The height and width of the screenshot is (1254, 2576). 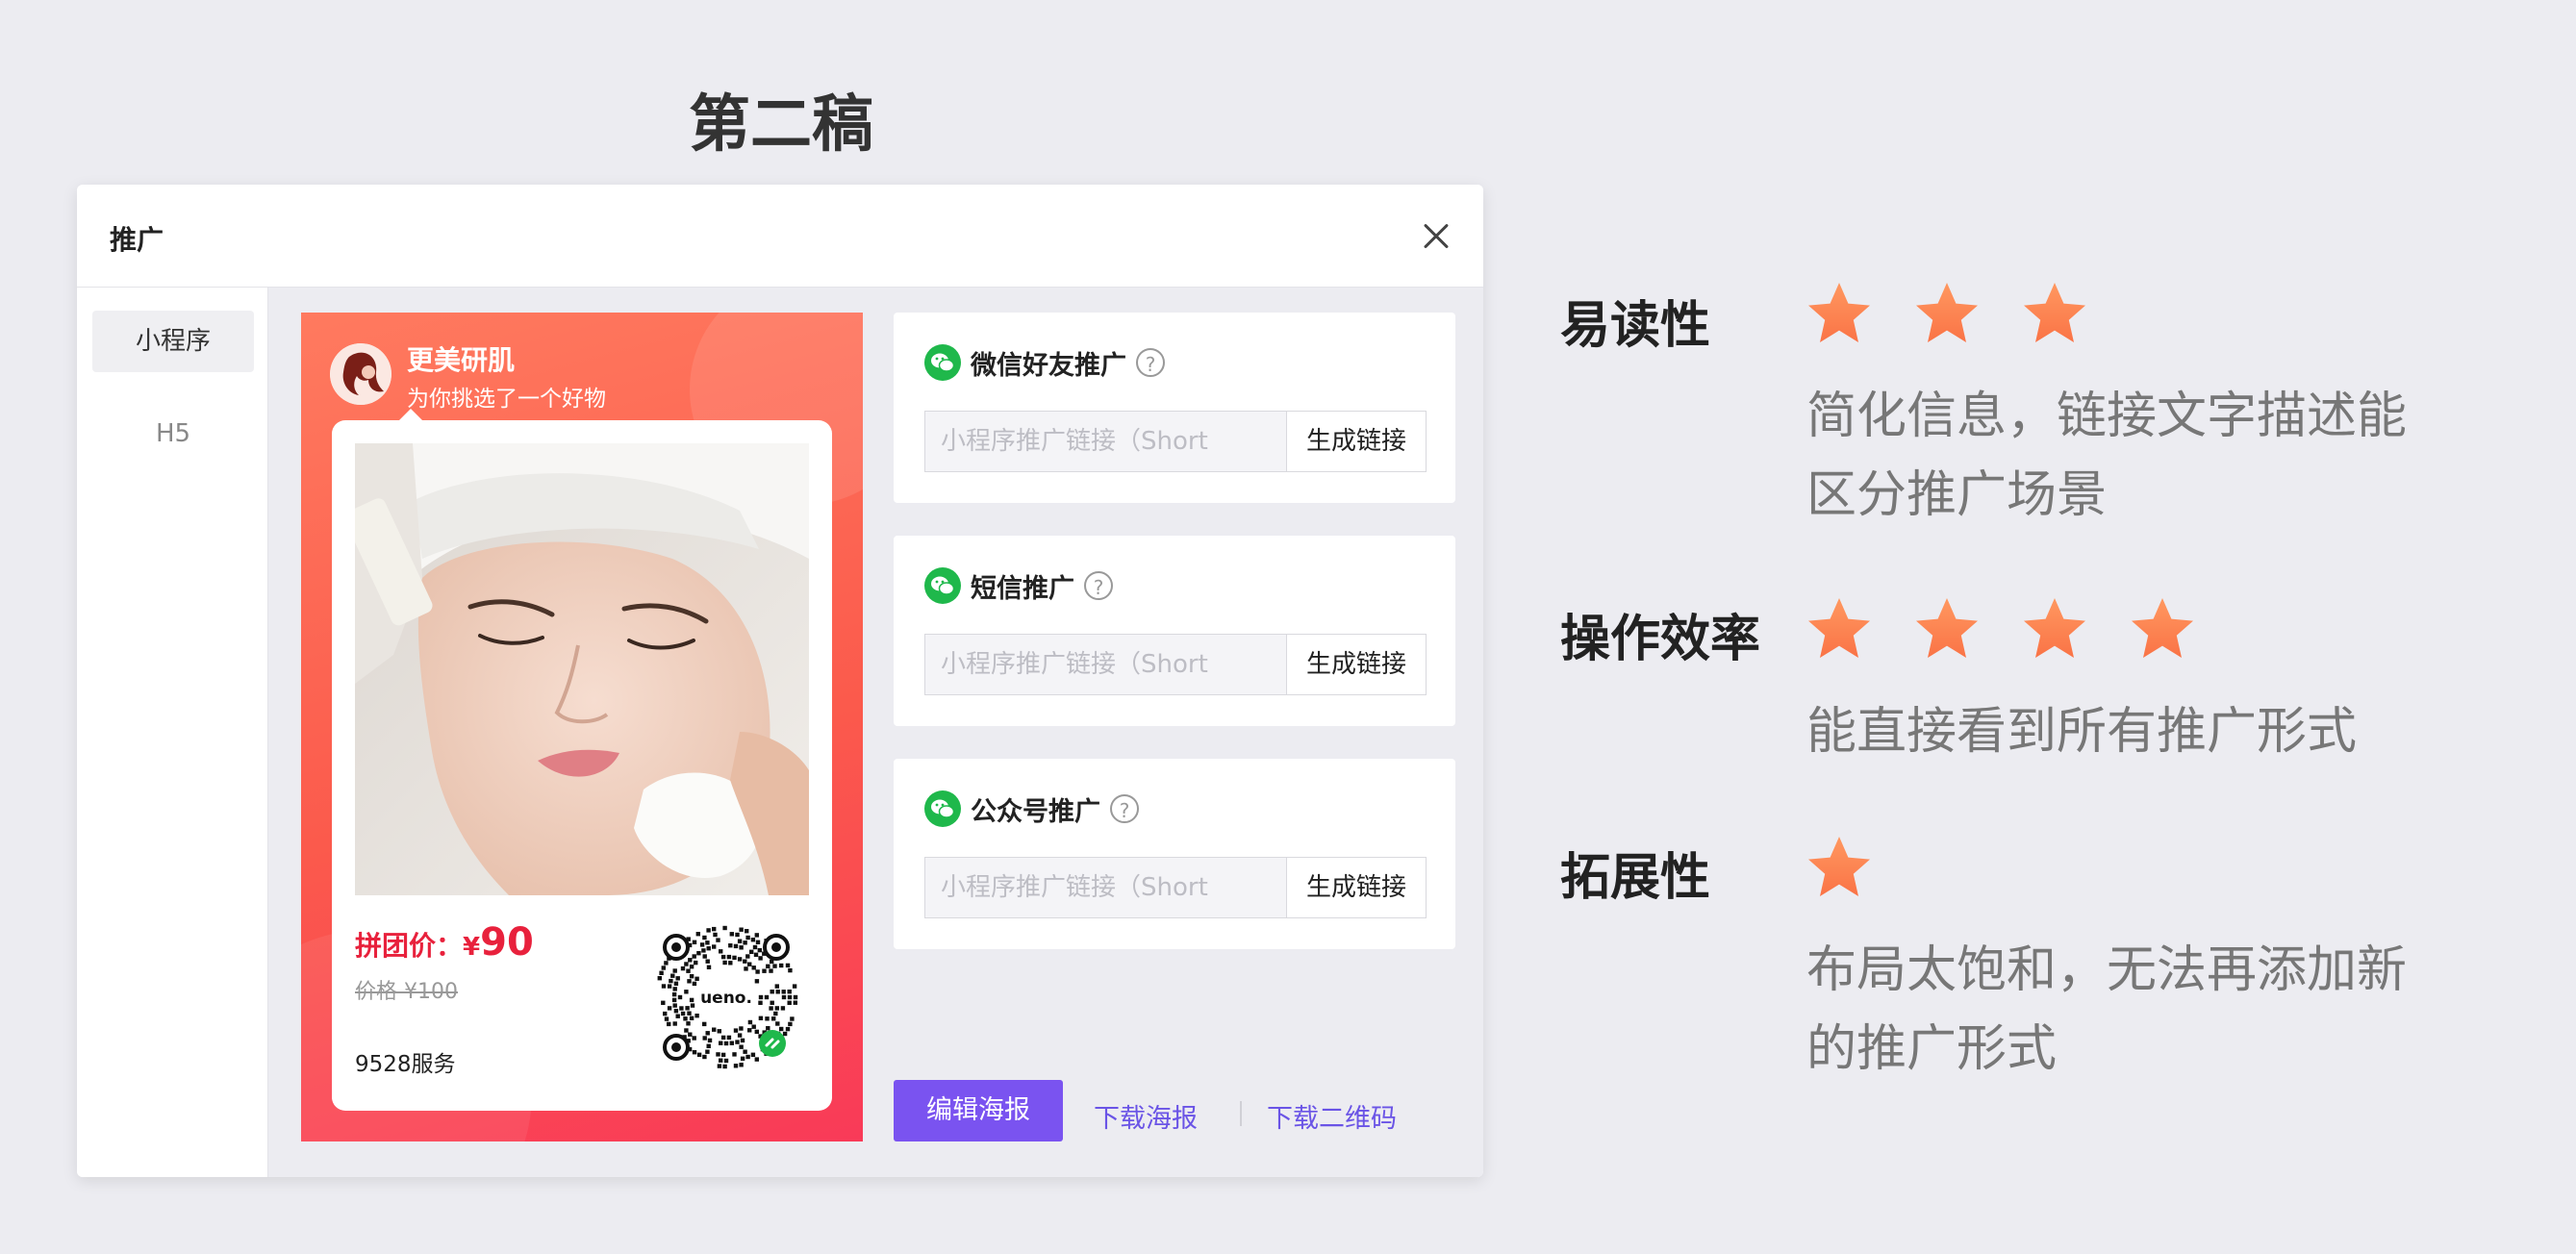 What do you see at coordinates (462, 360) in the screenshot?
I see `brand-name: 更美研肌` at bounding box center [462, 360].